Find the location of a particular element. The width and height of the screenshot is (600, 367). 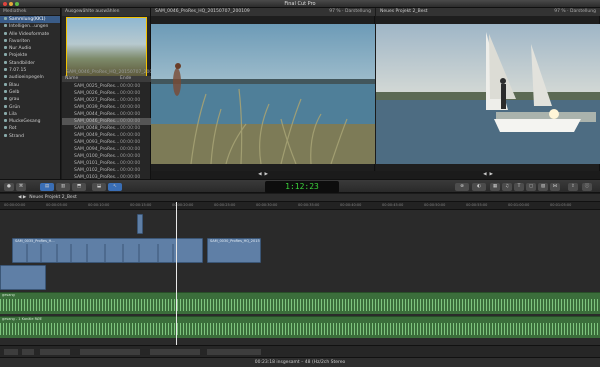

library-item: Nur Audio is located at coordinates (30, 48).